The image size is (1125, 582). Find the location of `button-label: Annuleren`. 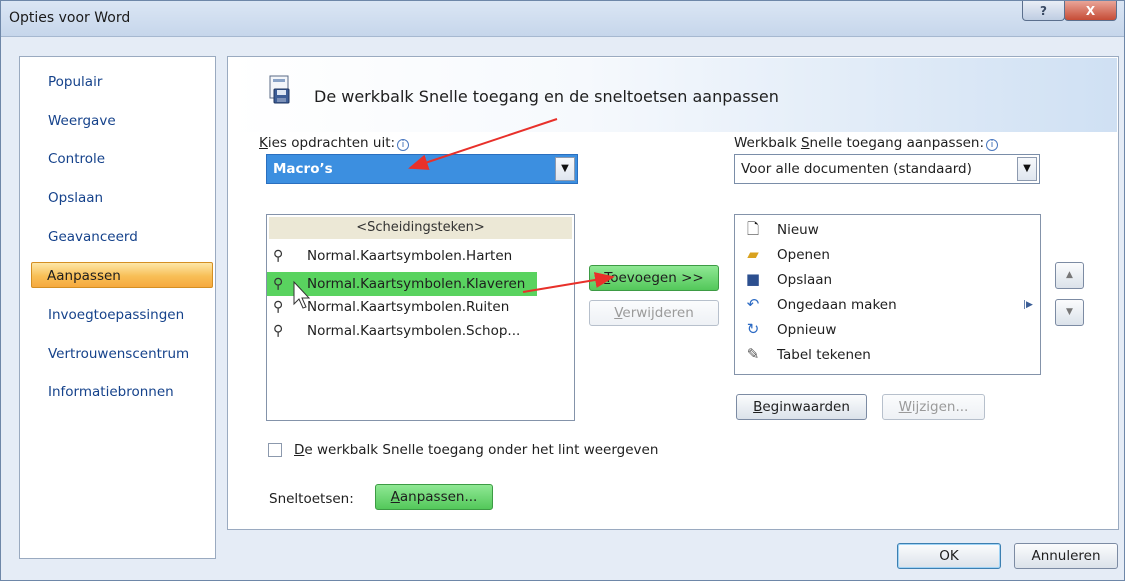

button-label: Annuleren is located at coordinates (1066, 556).